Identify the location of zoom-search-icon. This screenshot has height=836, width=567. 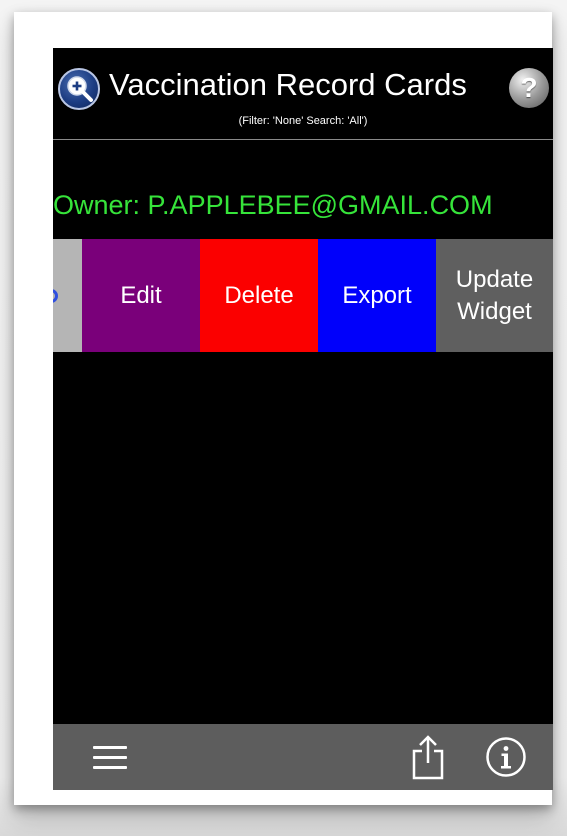
(79, 89).